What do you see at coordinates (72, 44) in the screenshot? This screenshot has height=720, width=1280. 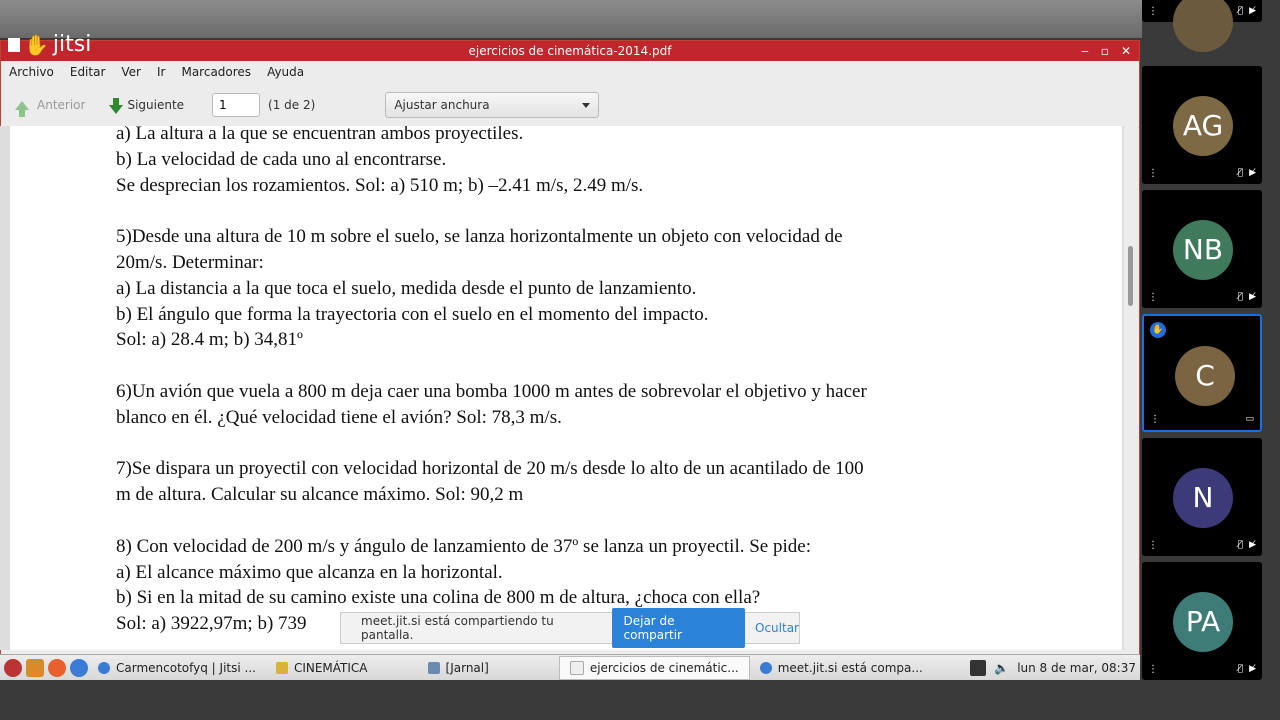 I see `logo-text: jitsi` at bounding box center [72, 44].